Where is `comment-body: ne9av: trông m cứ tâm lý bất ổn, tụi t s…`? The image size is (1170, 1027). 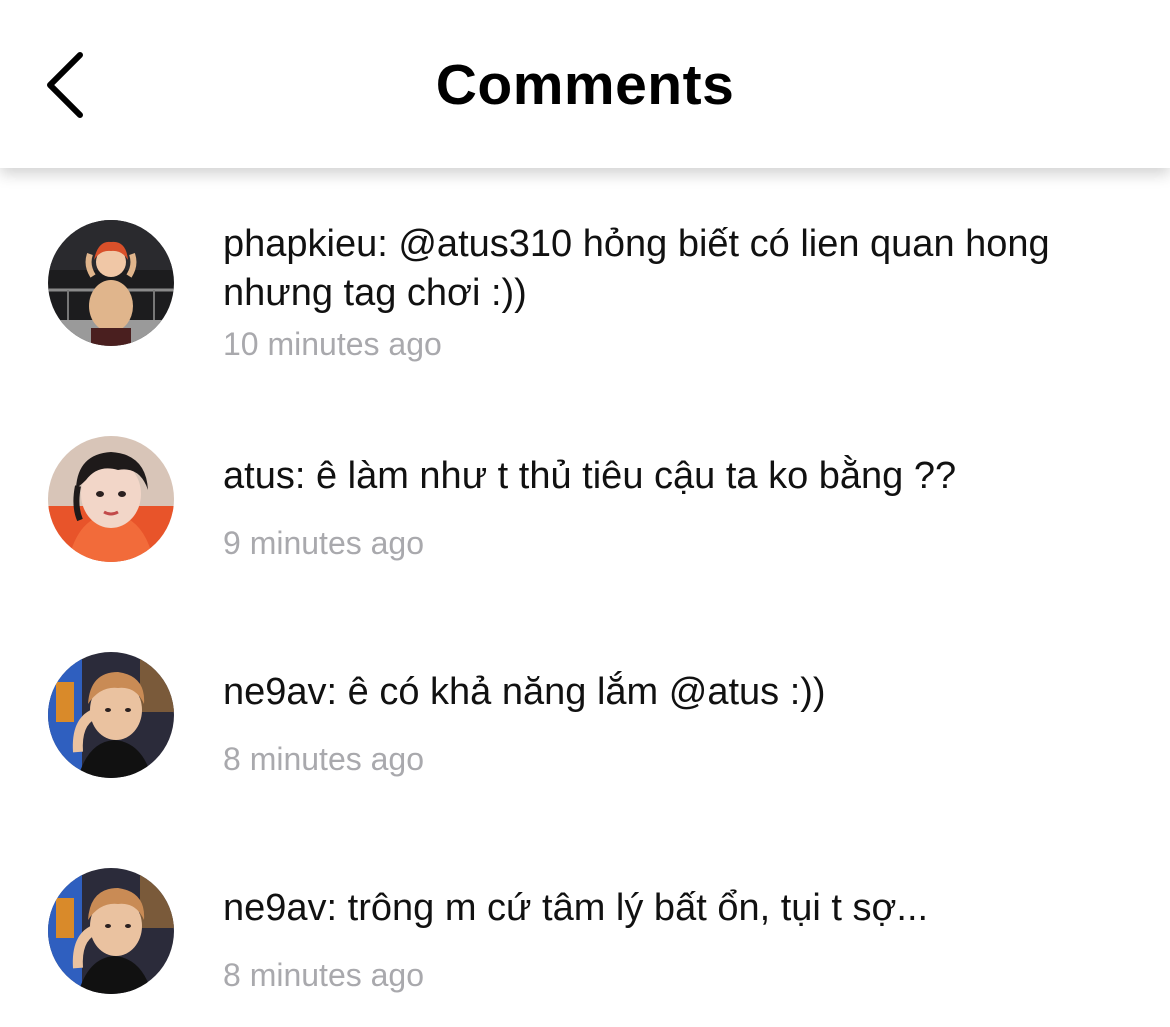
comment-body: ne9av: trông m cứ tâm lý bất ổn, tụi t s… is located at coordinates (663, 939).